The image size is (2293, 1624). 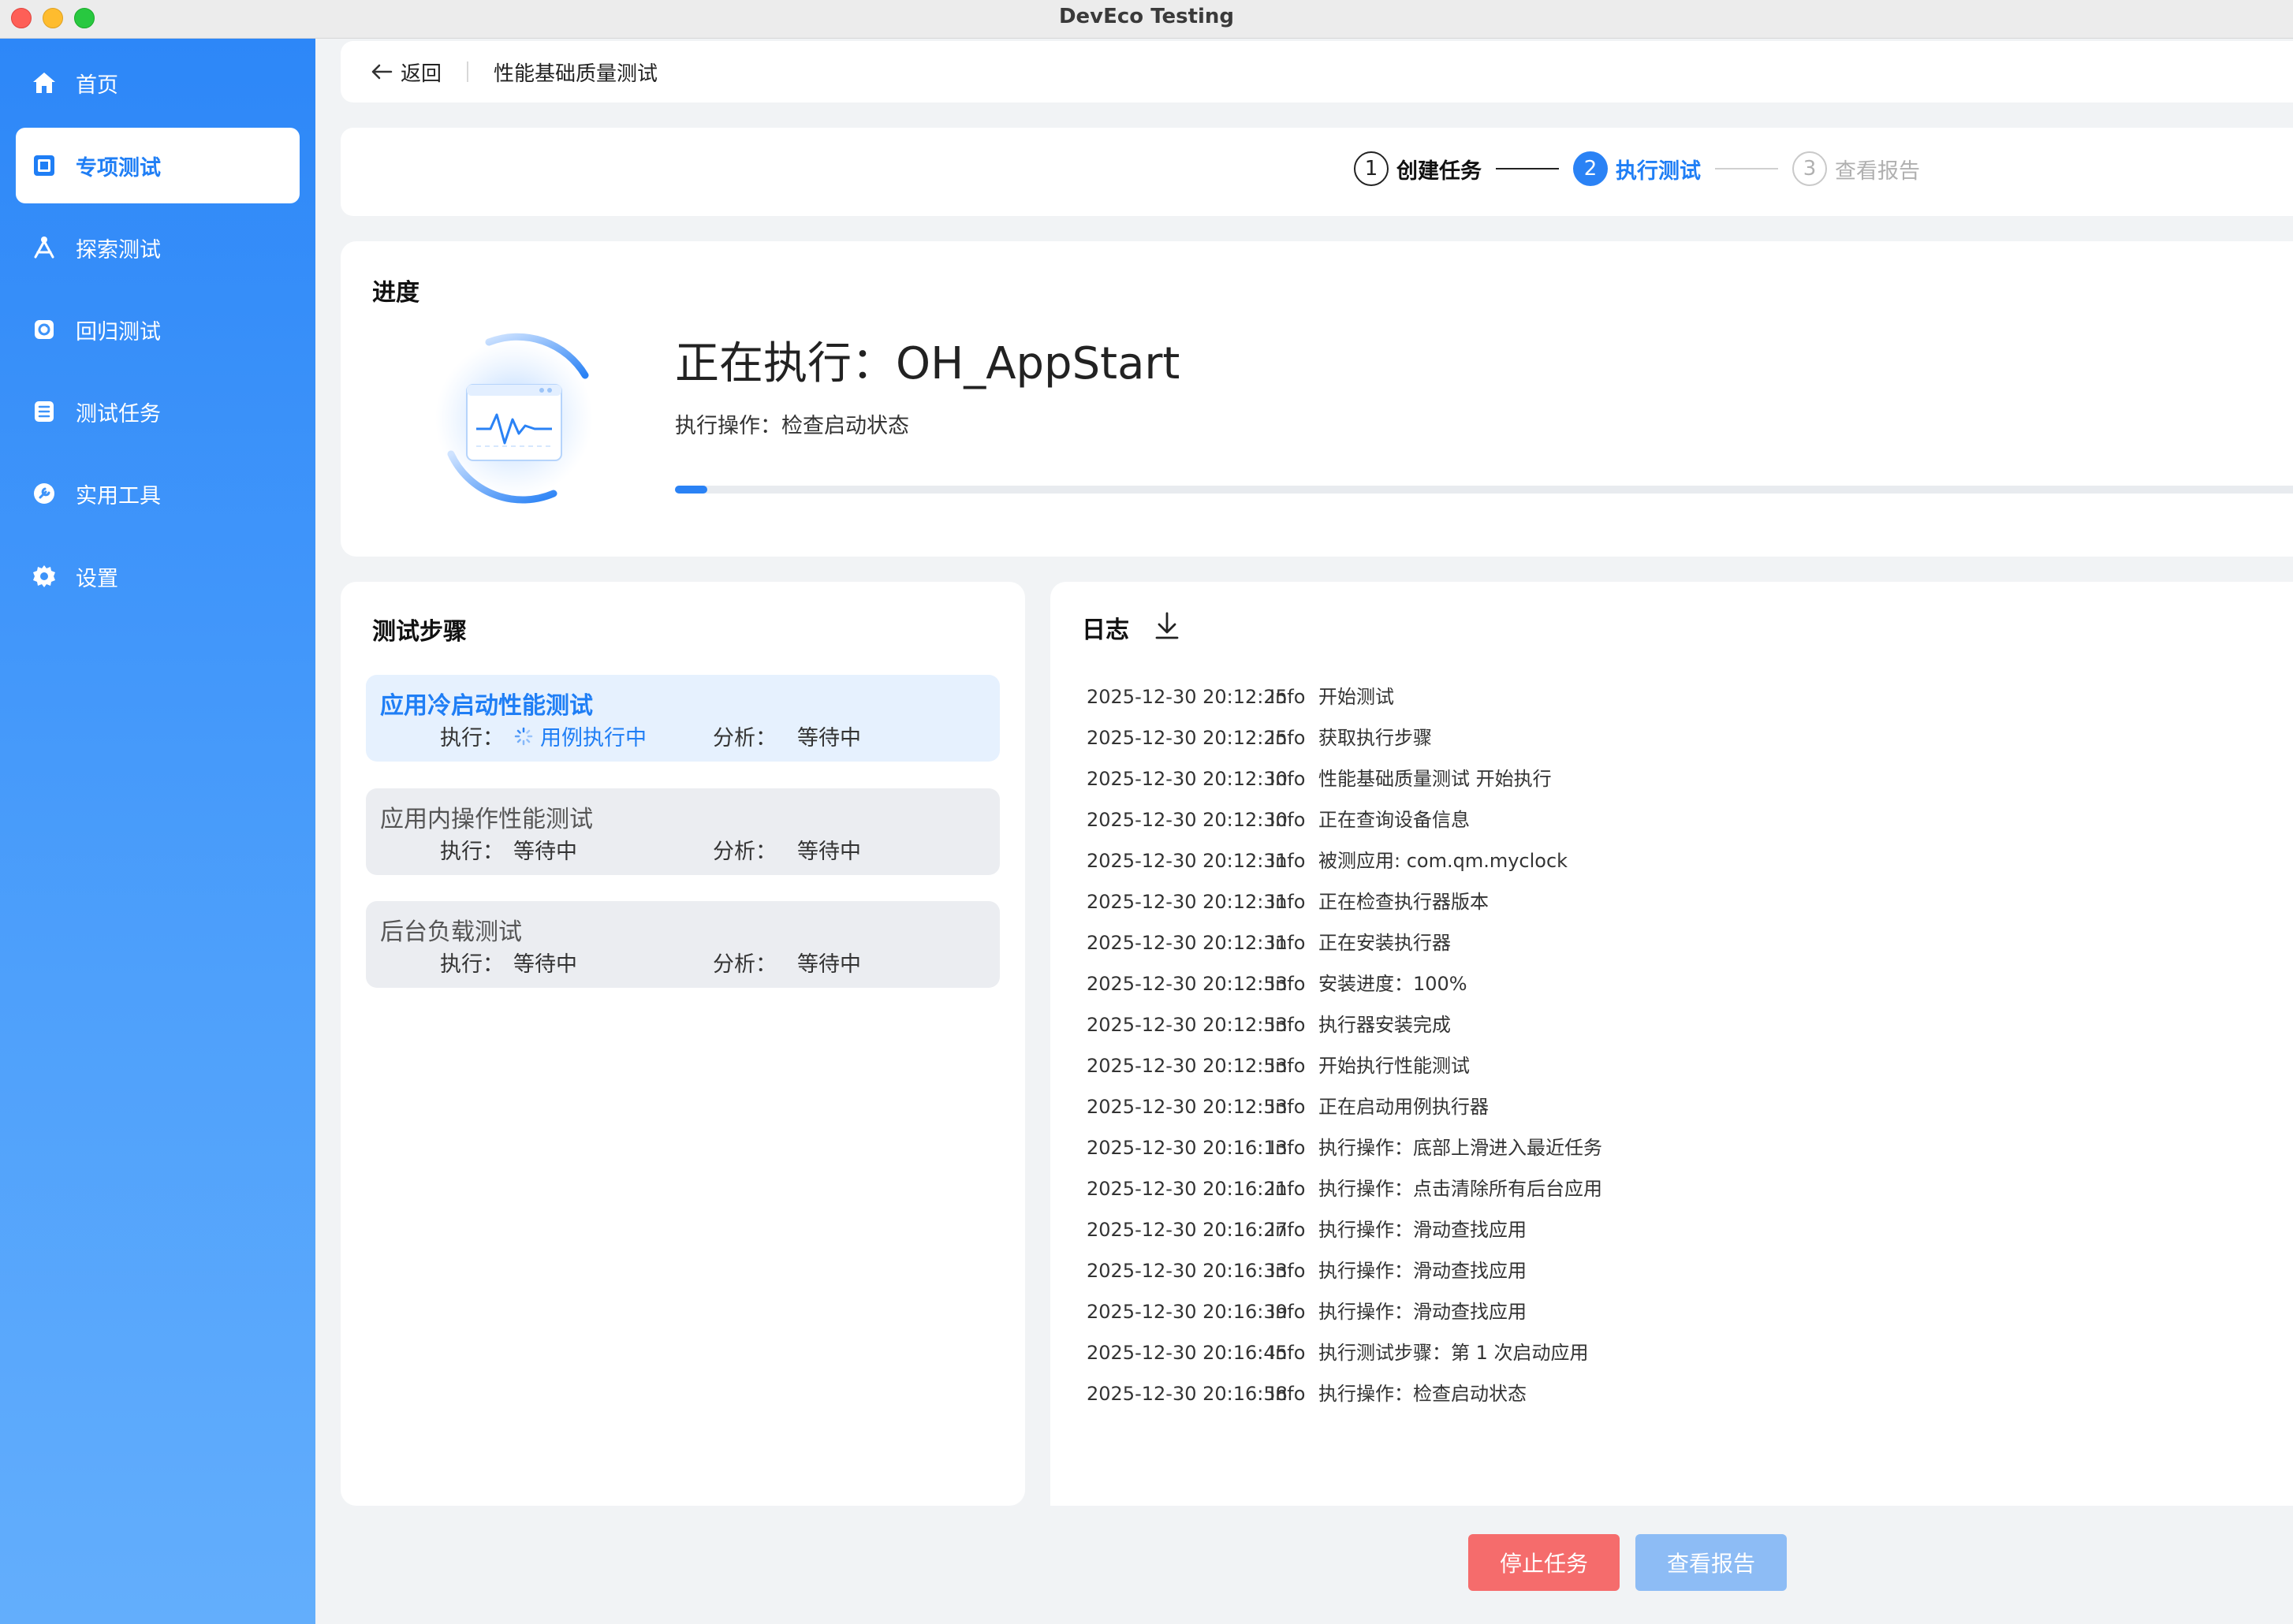 I want to click on log-timestamp: 2025-12-30 20:12:30, so click(x=1187, y=820).